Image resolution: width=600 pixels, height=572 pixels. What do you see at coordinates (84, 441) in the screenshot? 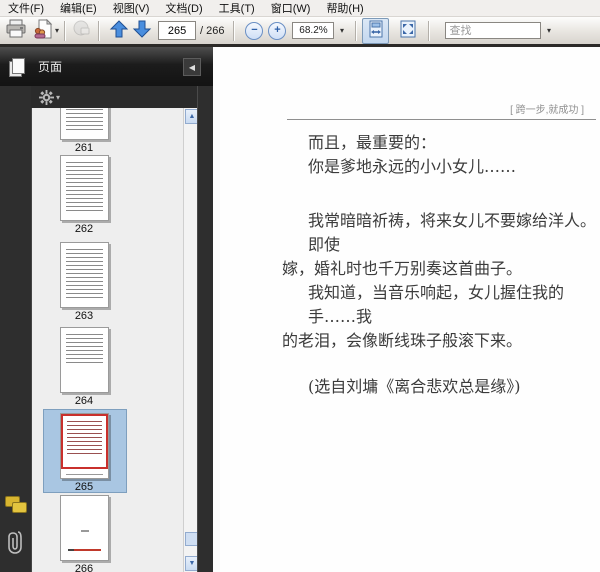
I see `current-view-indicator` at bounding box center [84, 441].